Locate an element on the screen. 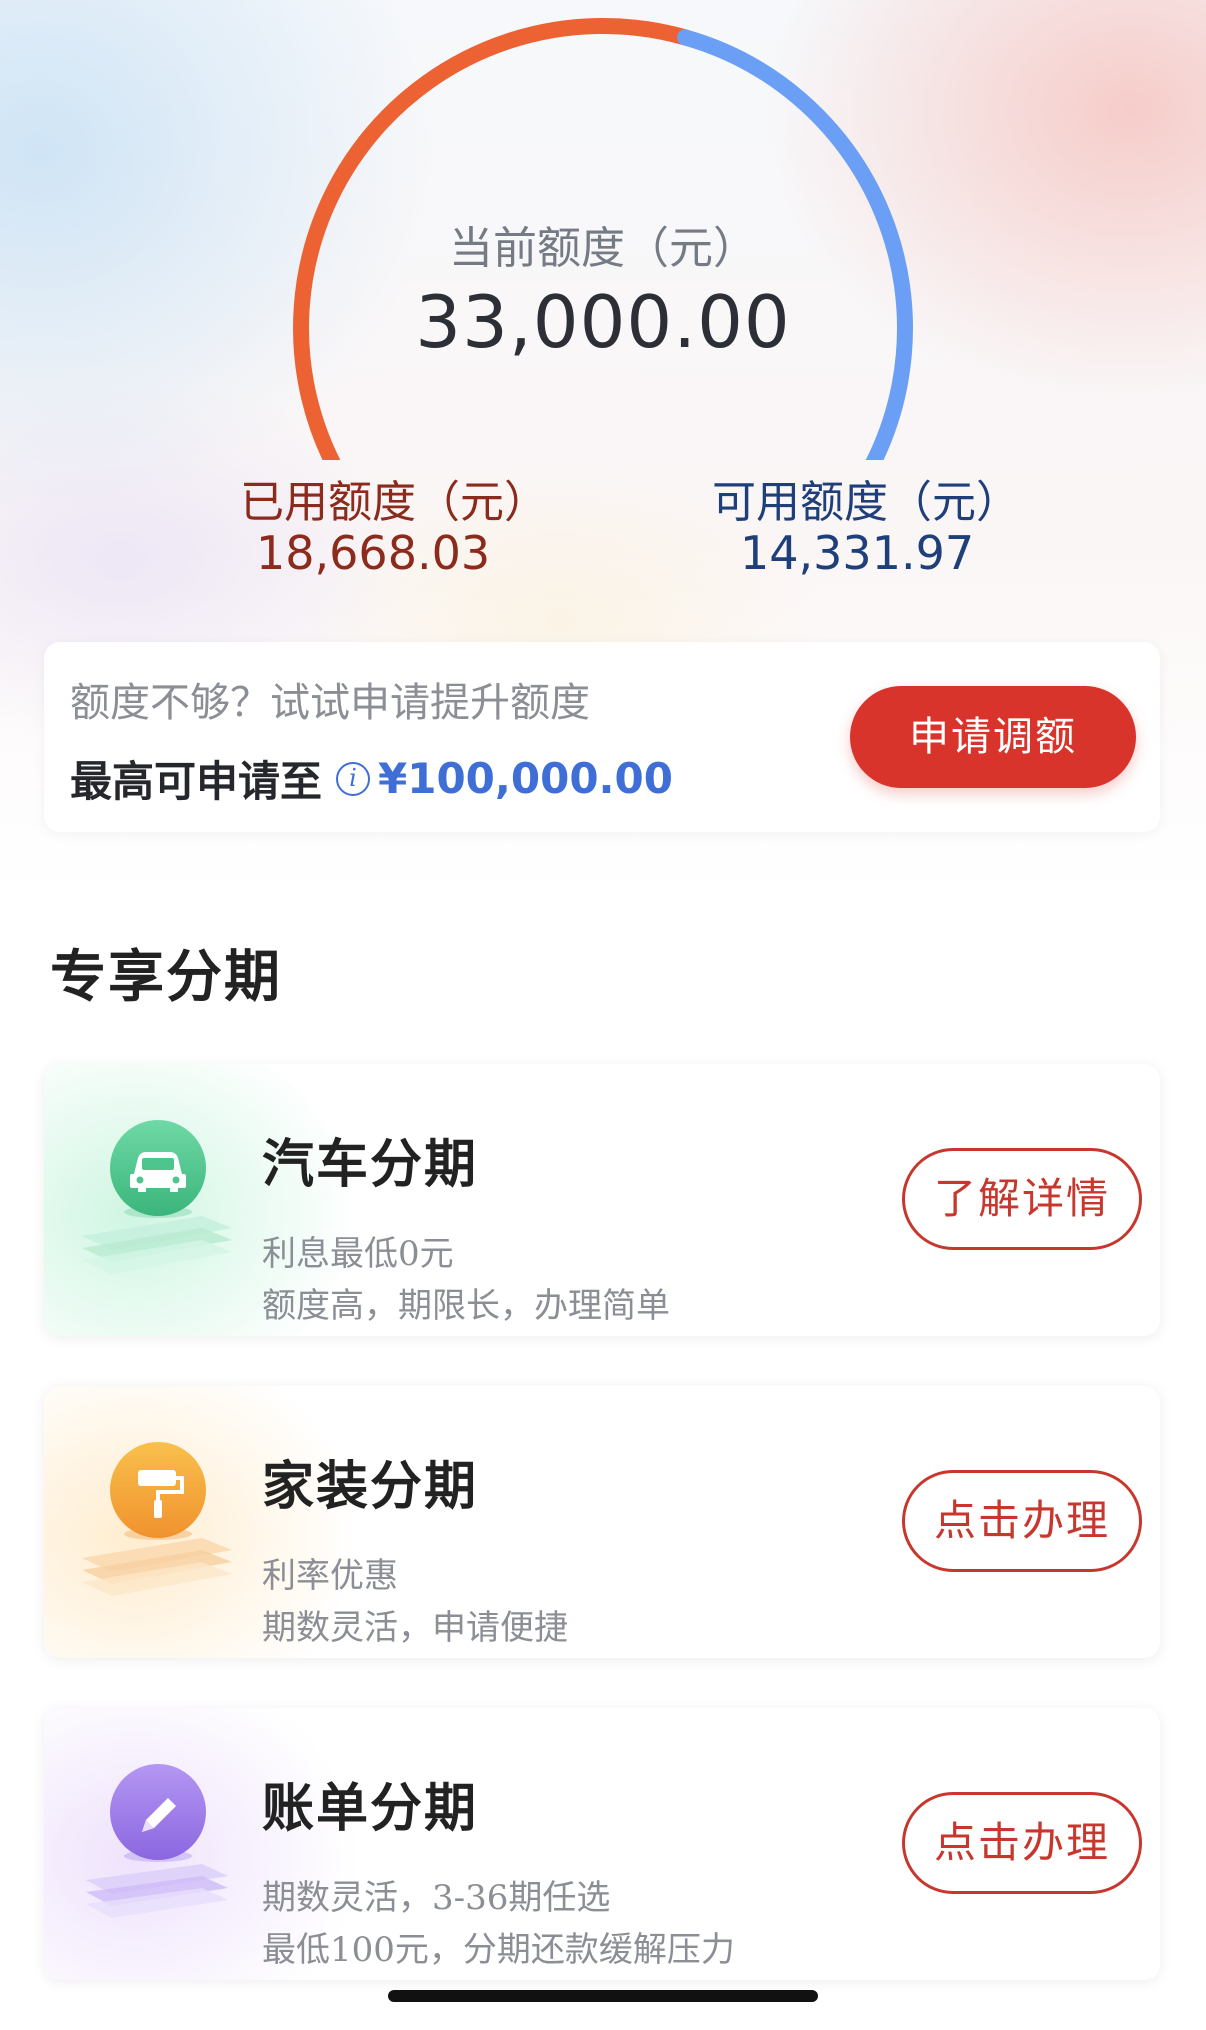  car-icon is located at coordinates (157, 1197).